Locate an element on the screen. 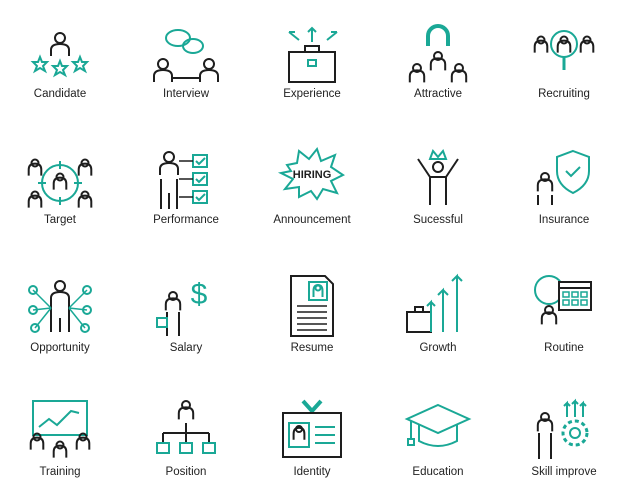 Image resolution: width=626 pixels, height=501 pixels. icon-label: Training is located at coordinates (60, 472).